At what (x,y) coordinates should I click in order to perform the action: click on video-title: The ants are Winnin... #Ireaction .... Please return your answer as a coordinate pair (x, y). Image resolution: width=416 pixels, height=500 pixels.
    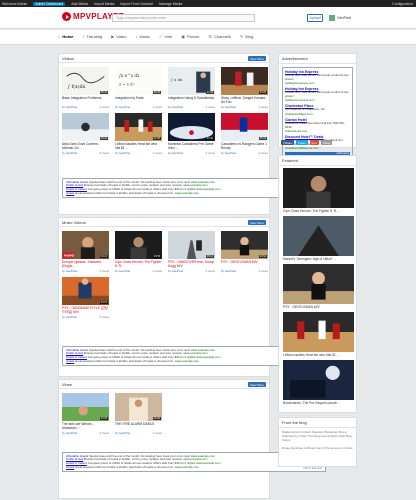
    Looking at the image, I should click on (85, 426).